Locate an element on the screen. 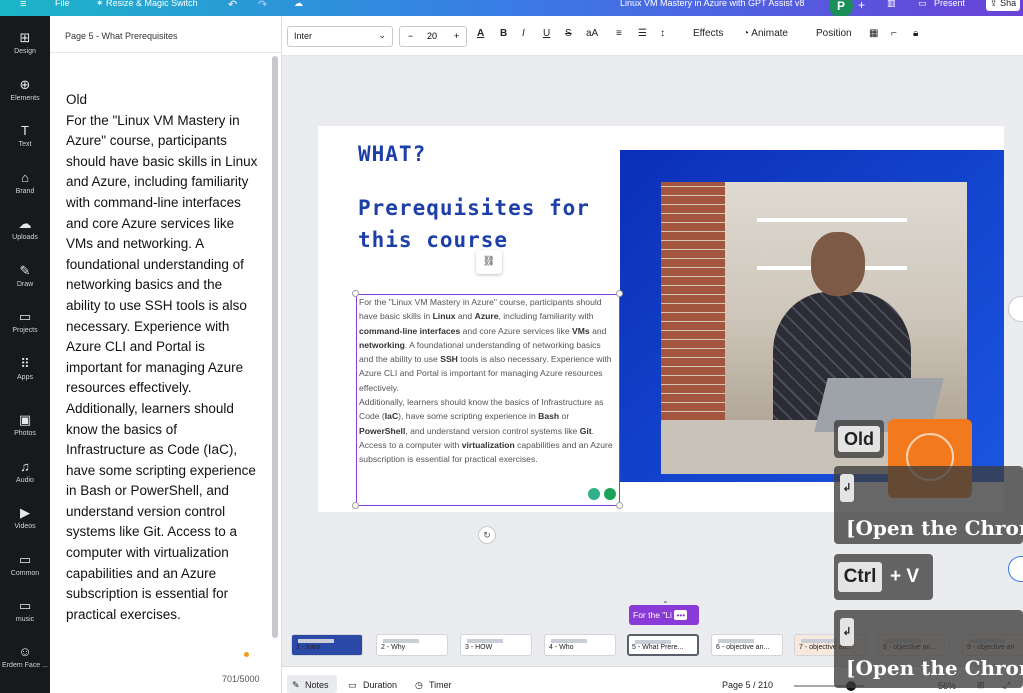  body-bold-text: command-line interfaces is located at coordinates (410, 330).